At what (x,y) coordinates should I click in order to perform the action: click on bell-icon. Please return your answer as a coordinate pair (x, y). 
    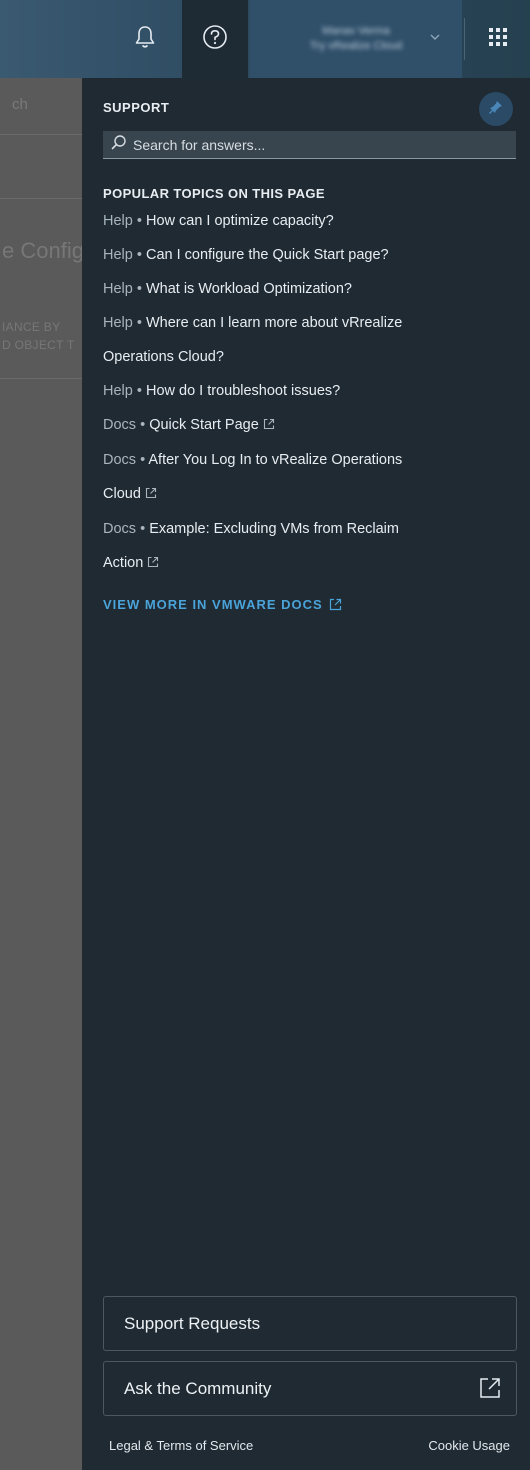
    Looking at the image, I should click on (145, 39).